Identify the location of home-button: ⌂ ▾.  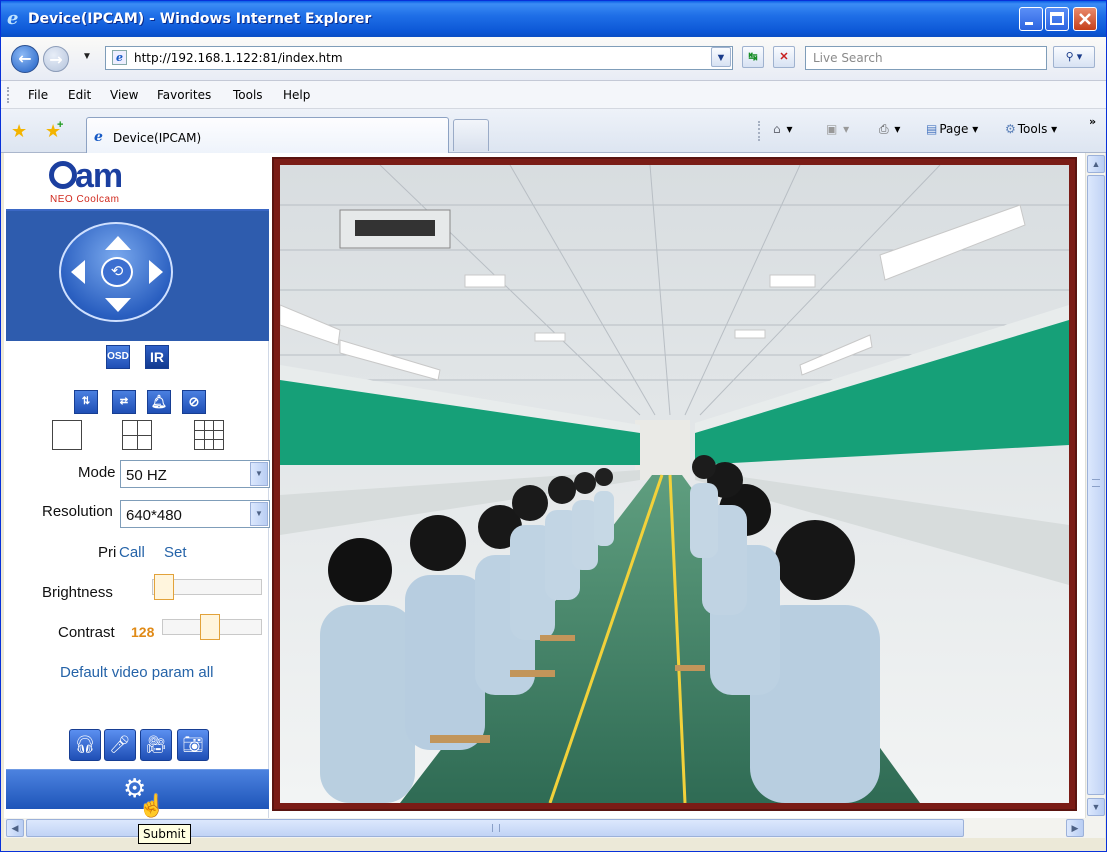
(782, 129).